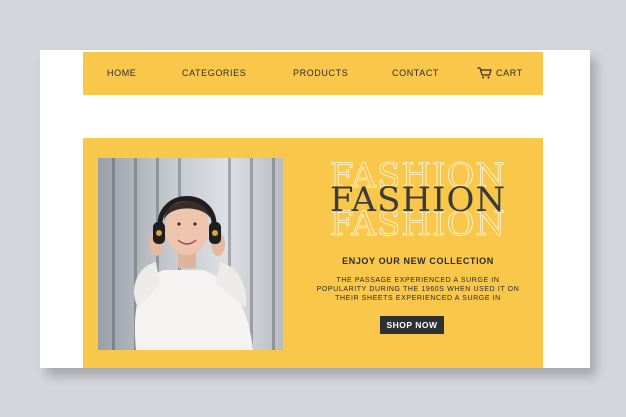  Describe the element at coordinates (320, 73) in the screenshot. I see `nav-products-link: PRODUCTS` at that location.